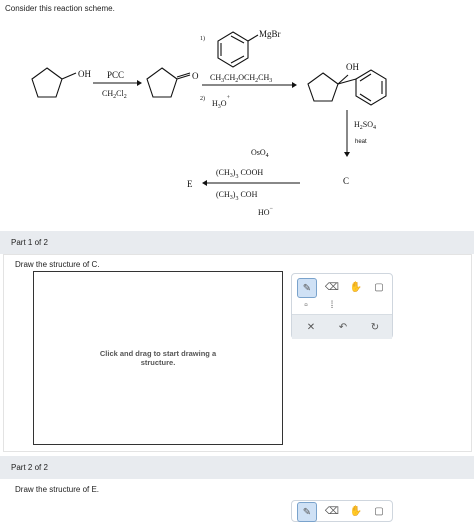 The image size is (474, 522). I want to click on undo-icon: ↶, so click(343, 327).